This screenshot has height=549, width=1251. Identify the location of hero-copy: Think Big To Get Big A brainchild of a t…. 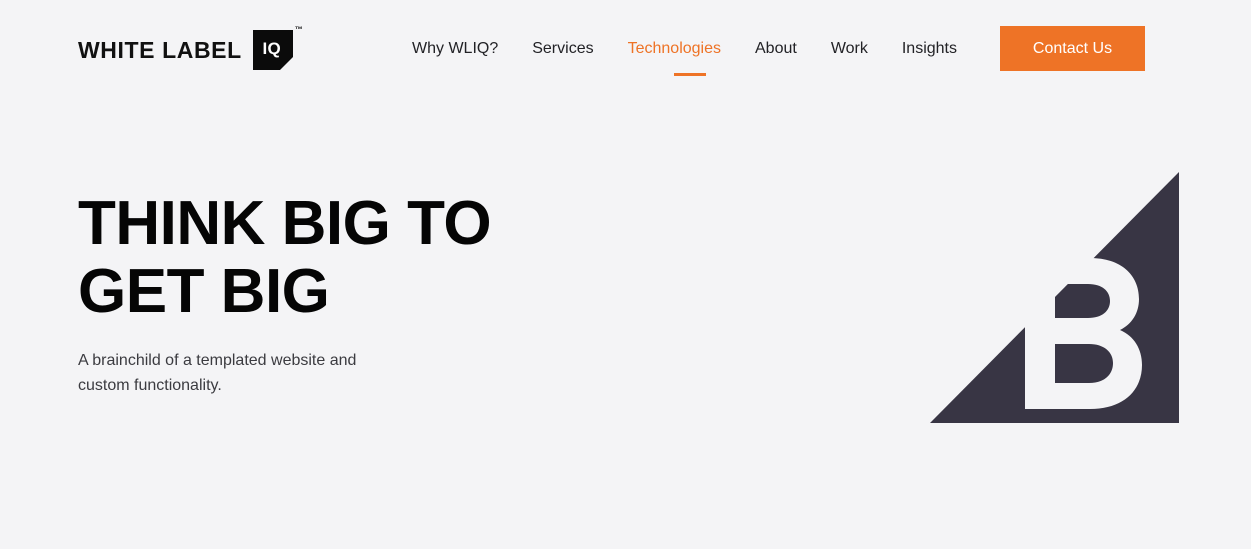
(313, 294).